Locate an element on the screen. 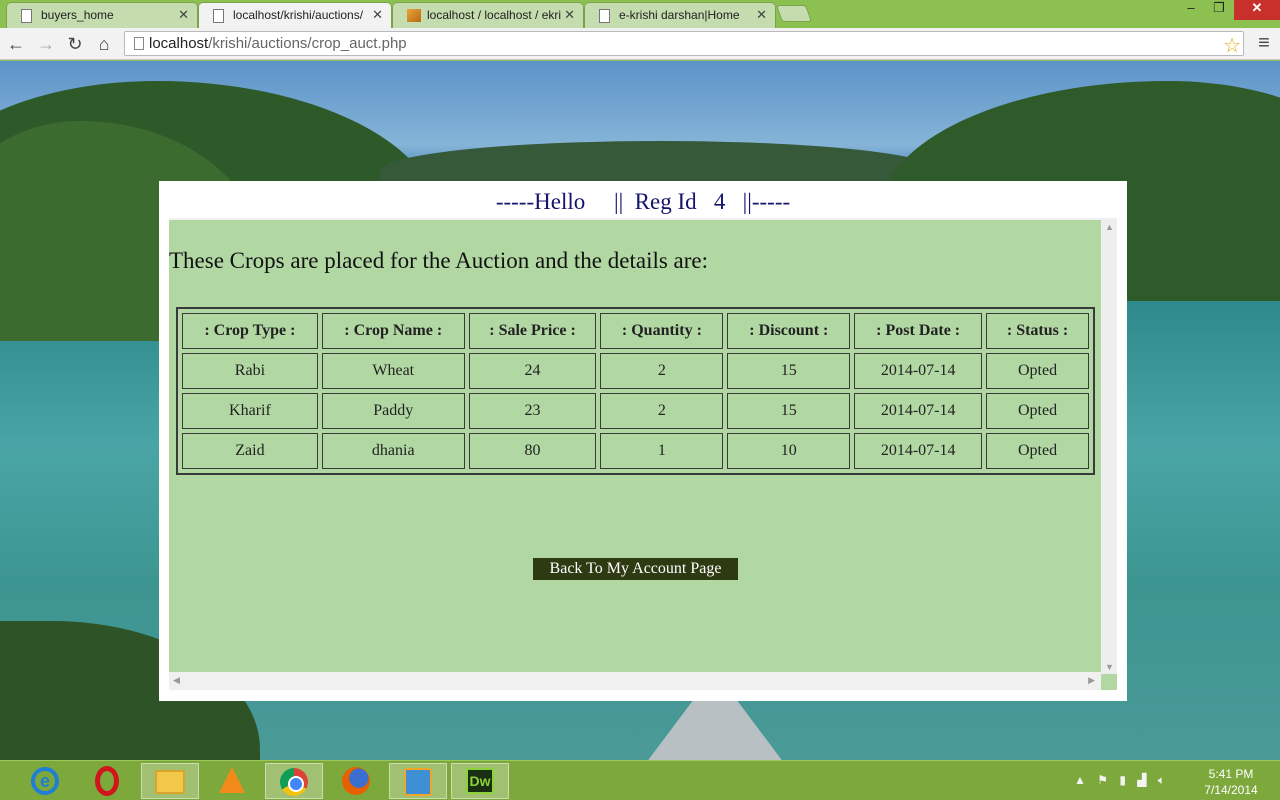  table-row: Rabi Wheat 24 2 15 2014-07-14 Opted is located at coordinates (635, 371).